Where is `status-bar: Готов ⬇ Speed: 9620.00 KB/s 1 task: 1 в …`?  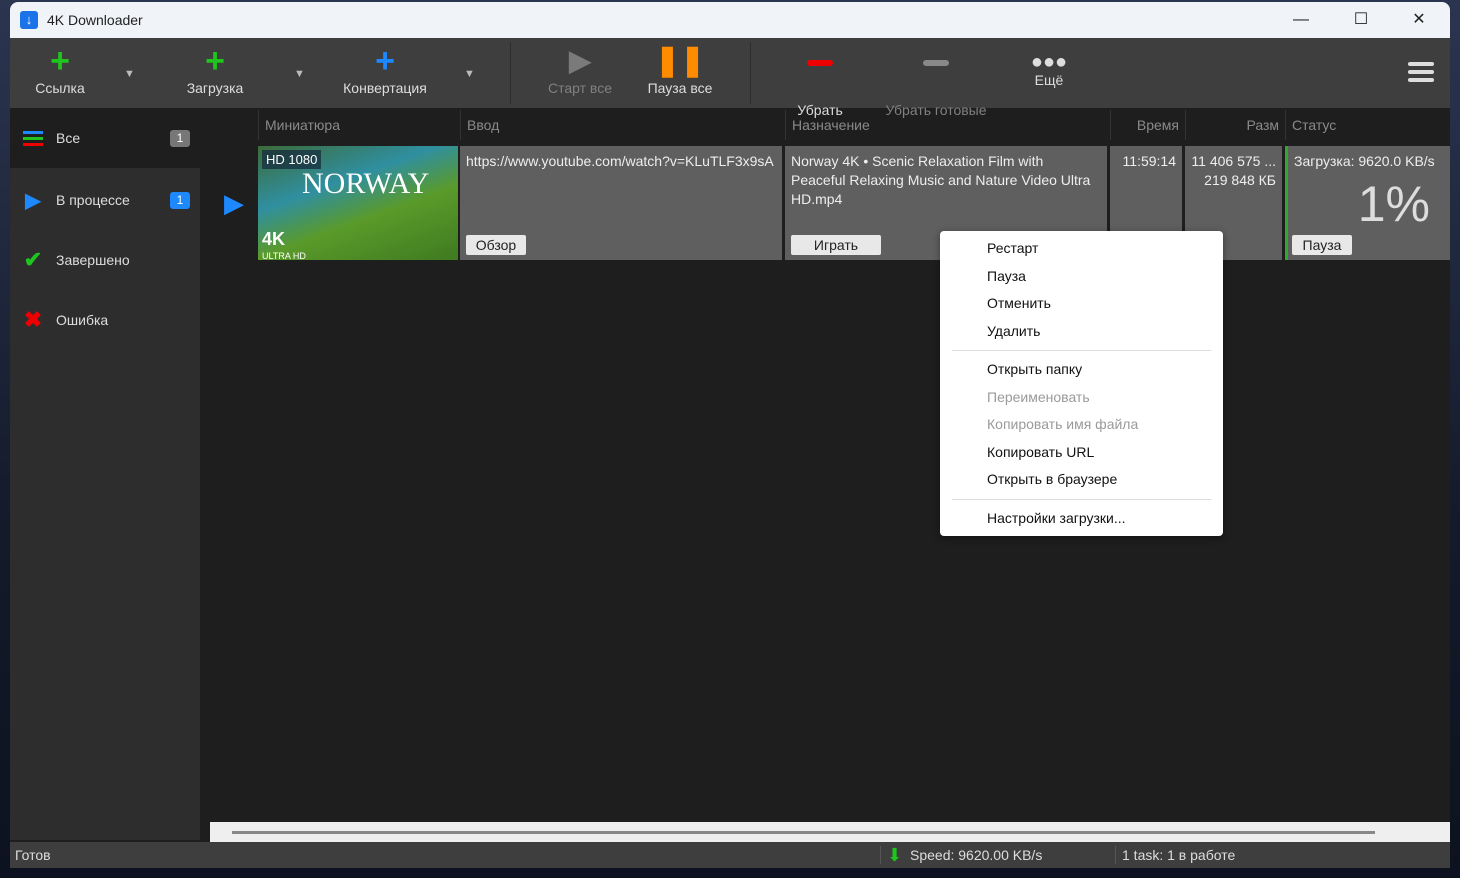
status-bar: Готов ⬇ Speed: 9620.00 KB/s 1 task: 1 в … is located at coordinates (730, 855).